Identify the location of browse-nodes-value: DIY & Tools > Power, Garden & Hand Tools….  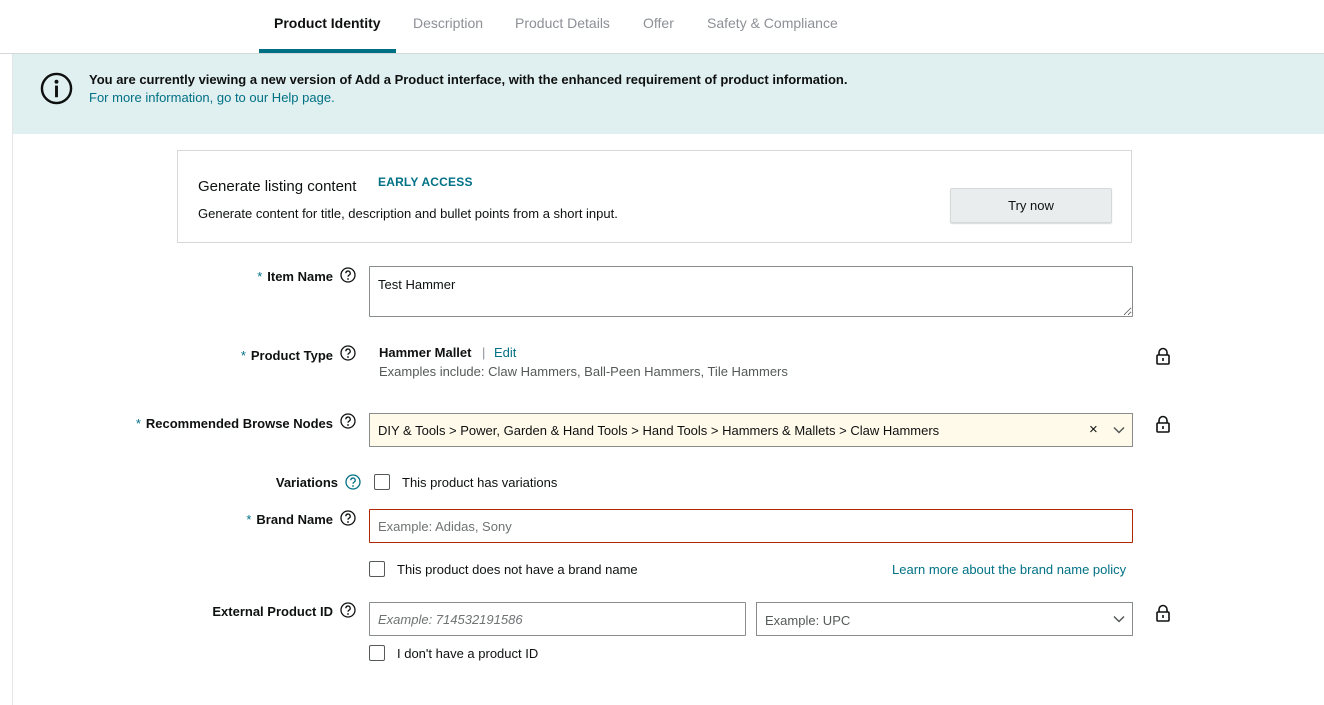
(659, 430).